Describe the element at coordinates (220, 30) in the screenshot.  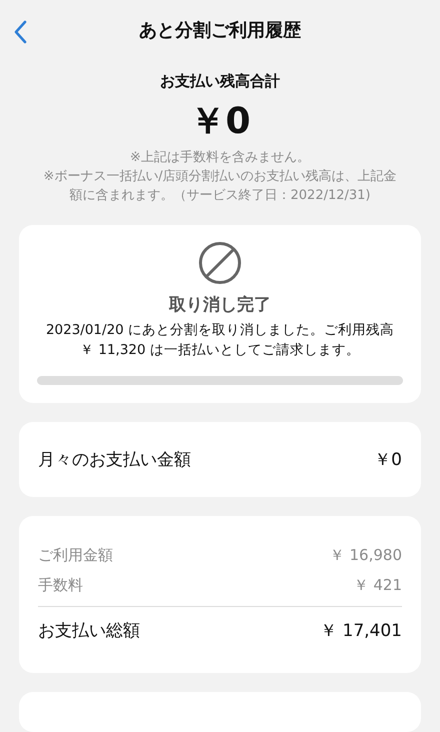
I see `screen-title: あと分割ご利用履歴` at that location.